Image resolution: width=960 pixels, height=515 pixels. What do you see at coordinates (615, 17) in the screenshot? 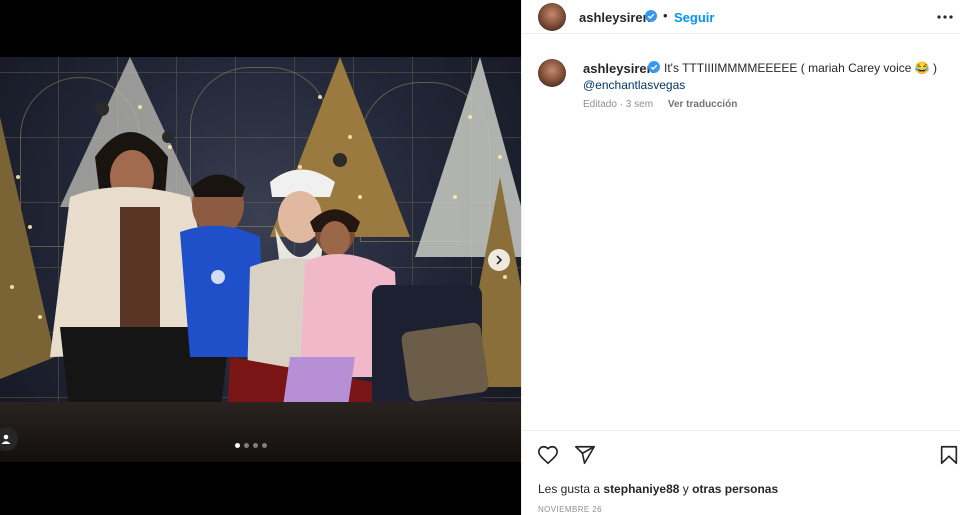
I see `header-username: ashleysiren` at bounding box center [615, 17].